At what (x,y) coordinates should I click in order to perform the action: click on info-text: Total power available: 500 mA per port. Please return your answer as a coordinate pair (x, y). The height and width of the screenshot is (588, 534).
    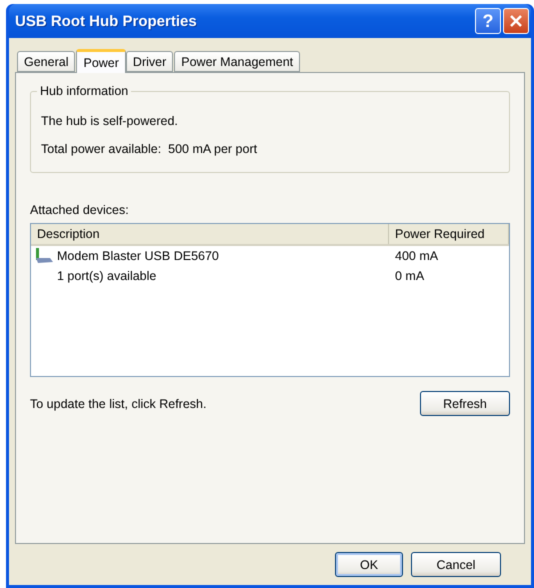
    Looking at the image, I should click on (149, 149).